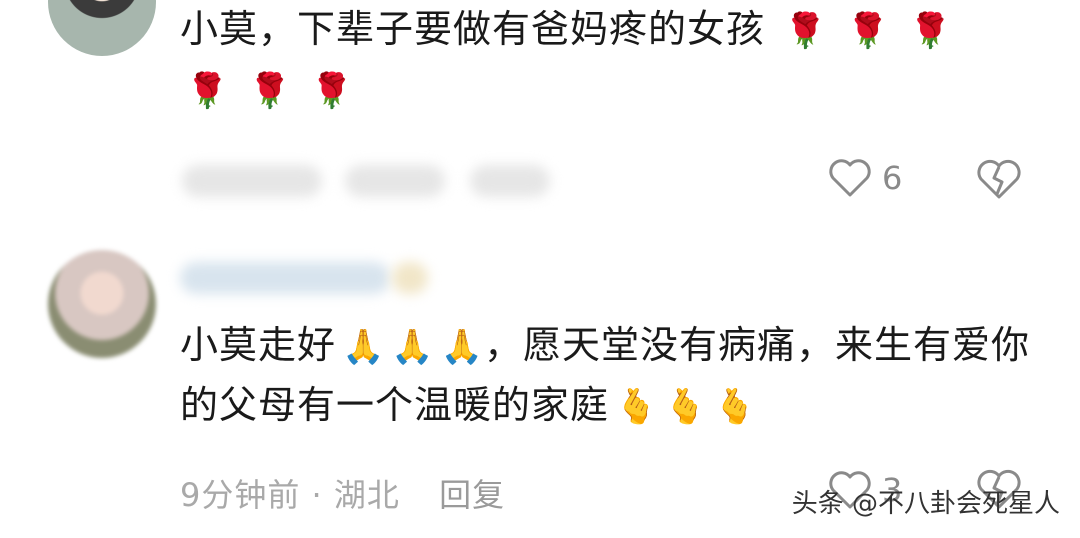 The image size is (1080, 538). I want to click on reply-button: 回复, so click(472, 495).